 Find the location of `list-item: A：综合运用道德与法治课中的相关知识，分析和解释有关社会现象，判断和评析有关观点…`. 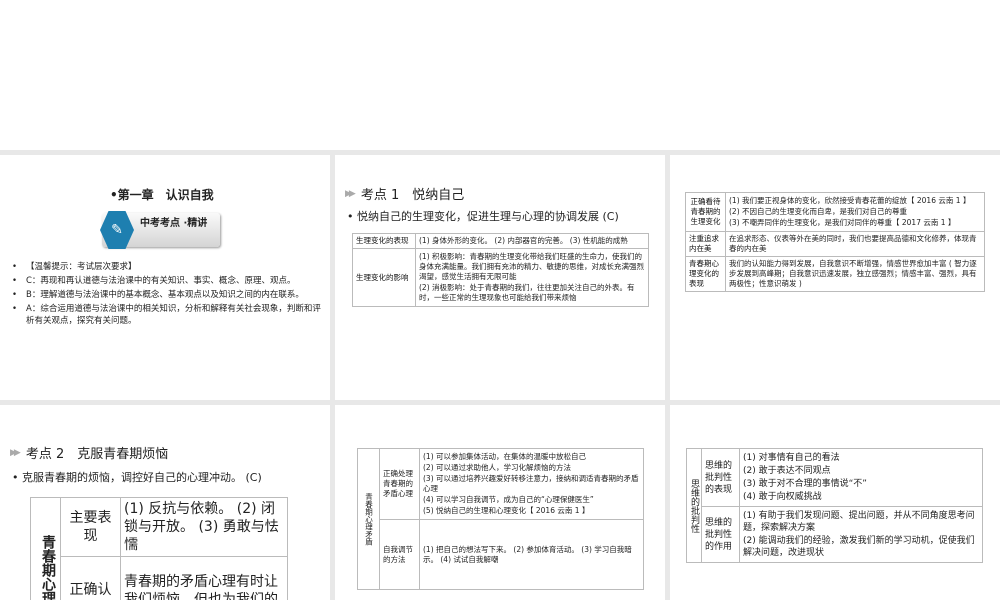

list-item: A：综合运用道德与法治课中的相关知识，分析和解释有关社会现象，判断和评析有关观点… is located at coordinates (167, 315).